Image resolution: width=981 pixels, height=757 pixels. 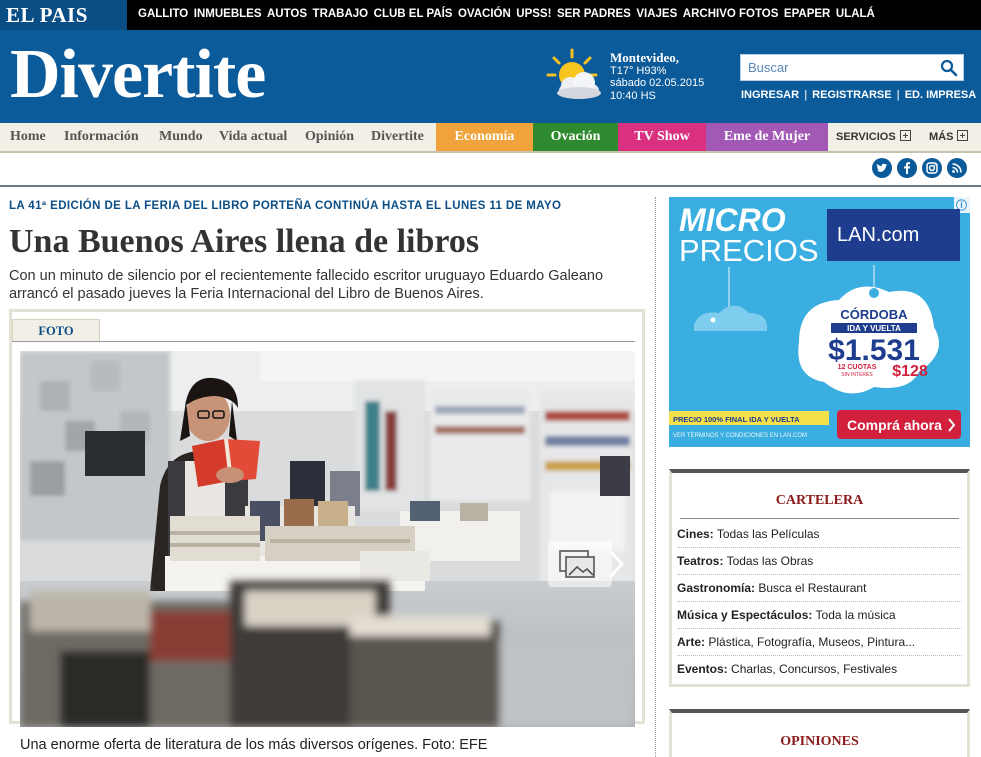 I want to click on nav-item-vida-actual: Vida actual, so click(x=253, y=137).